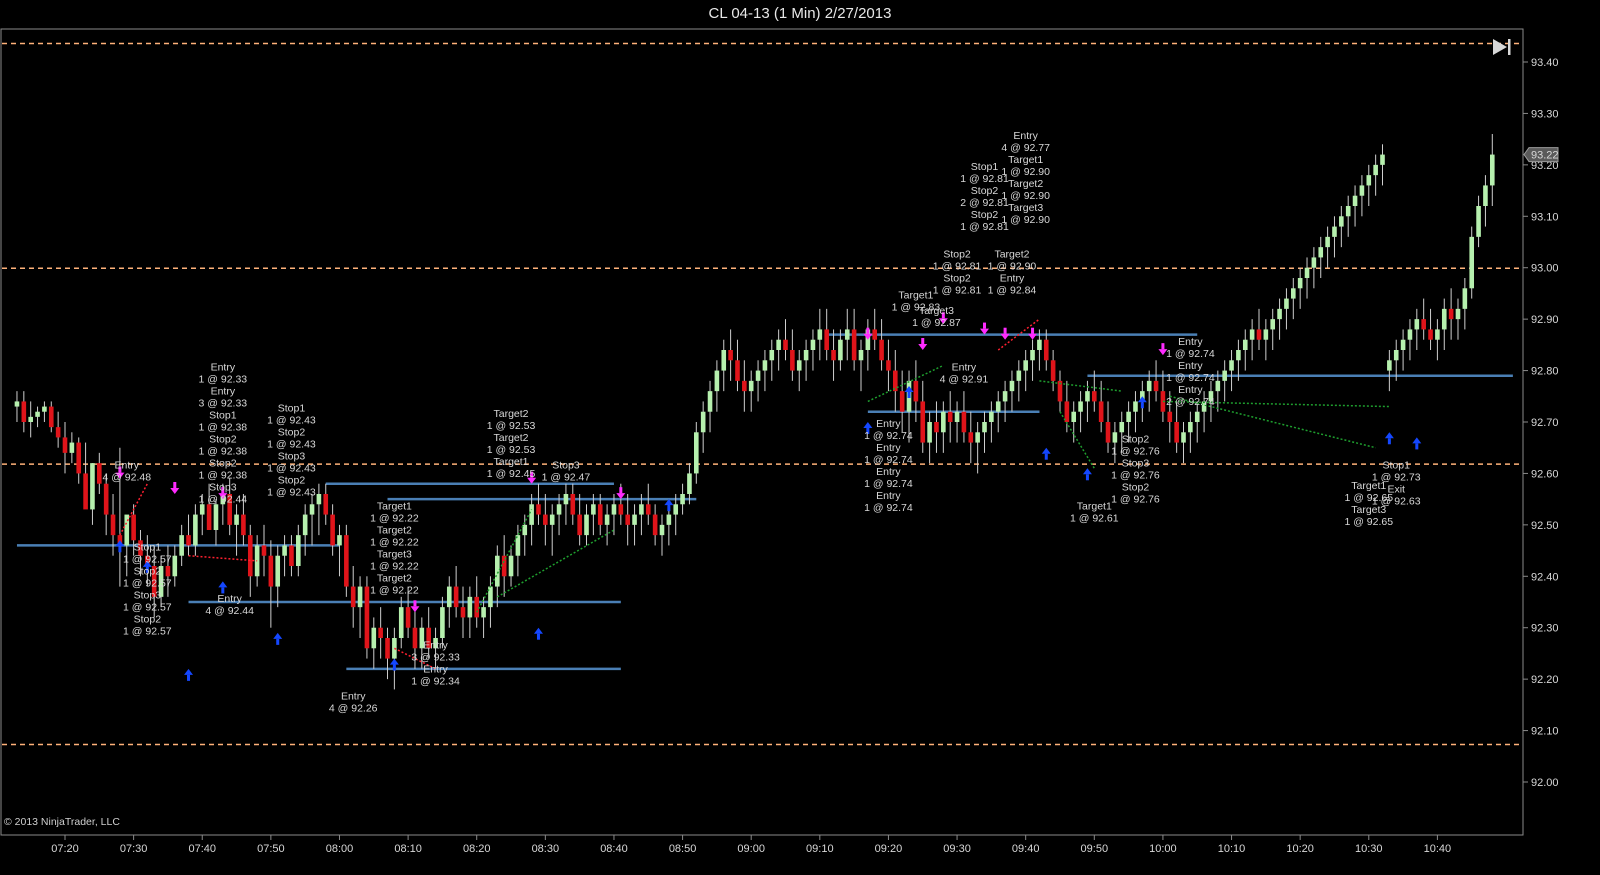 Image resolution: width=1600 pixels, height=875 pixels. I want to click on scroll-to-end-icon, so click(1502, 47).